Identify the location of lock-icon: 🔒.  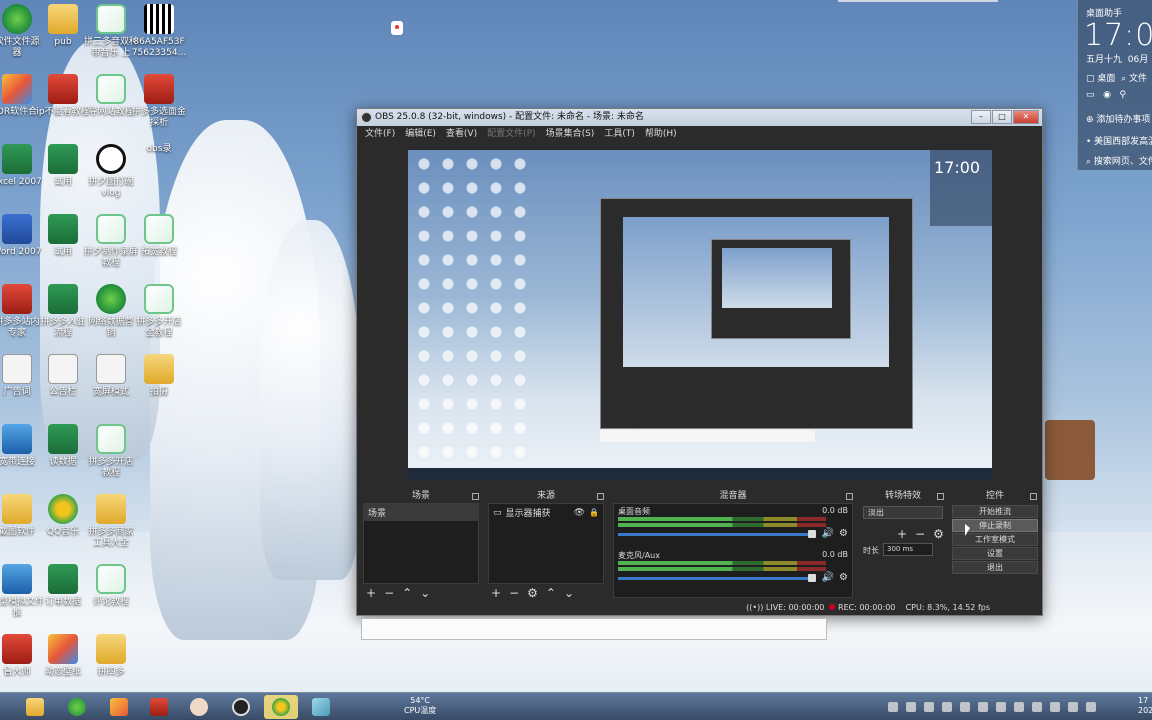
(594, 512).